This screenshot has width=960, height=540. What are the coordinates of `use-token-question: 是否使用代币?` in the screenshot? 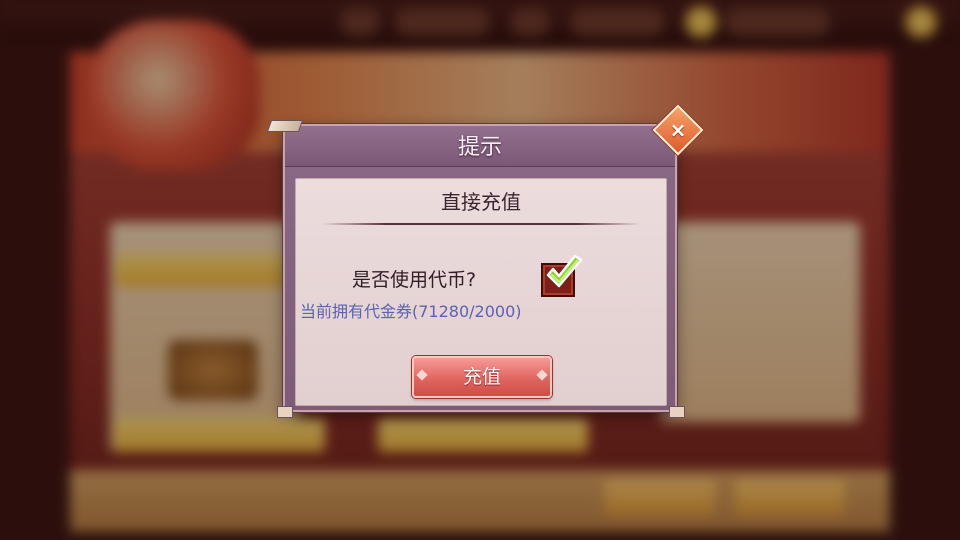 It's located at (414, 280).